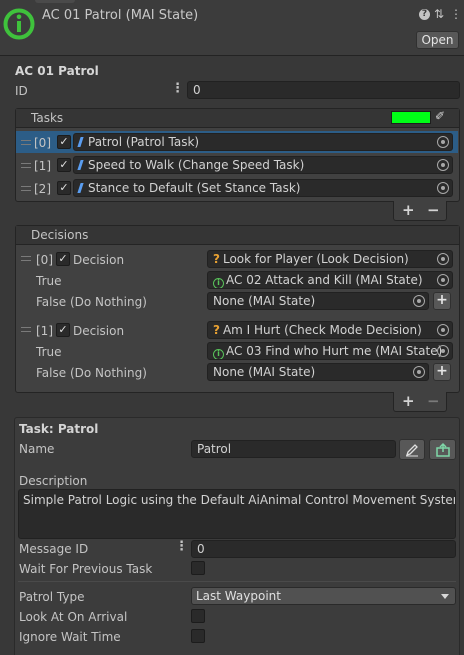  What do you see at coordinates (42, 166) in the screenshot?
I see `task-index: [1]` at bounding box center [42, 166].